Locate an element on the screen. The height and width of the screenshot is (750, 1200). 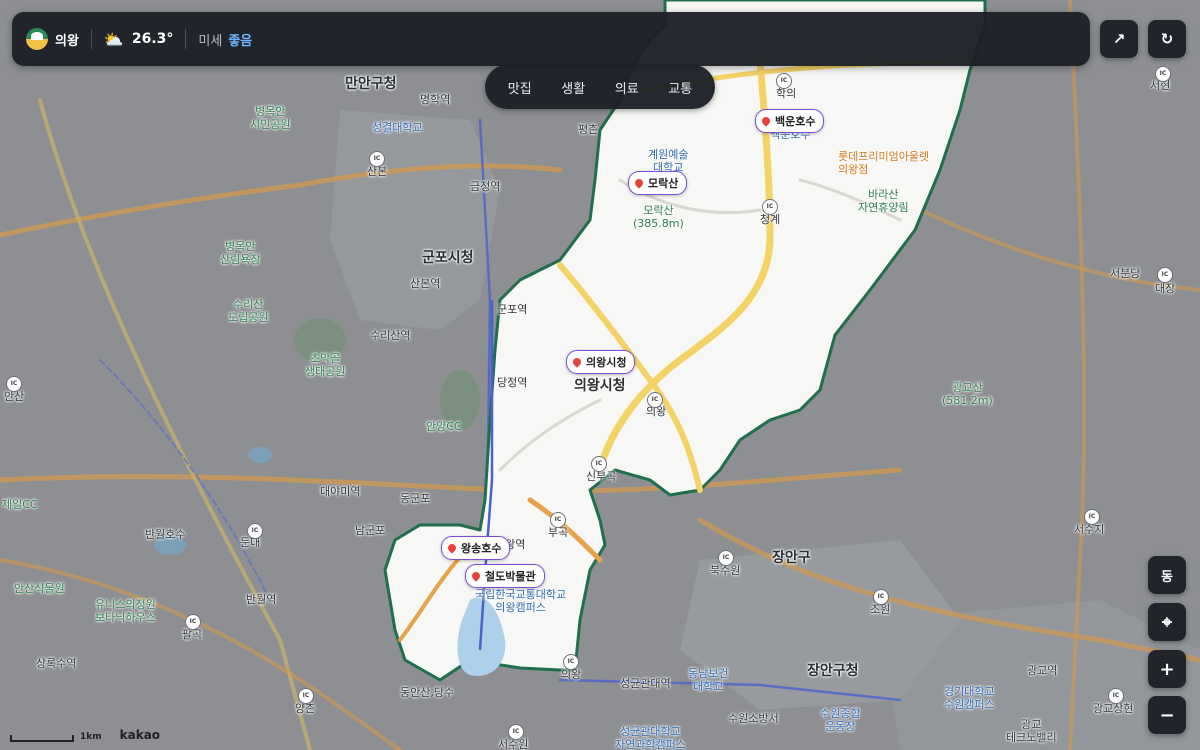
label-knut: 국립한국교통대학교 의왕캠퍼스 is located at coordinates (521, 601).